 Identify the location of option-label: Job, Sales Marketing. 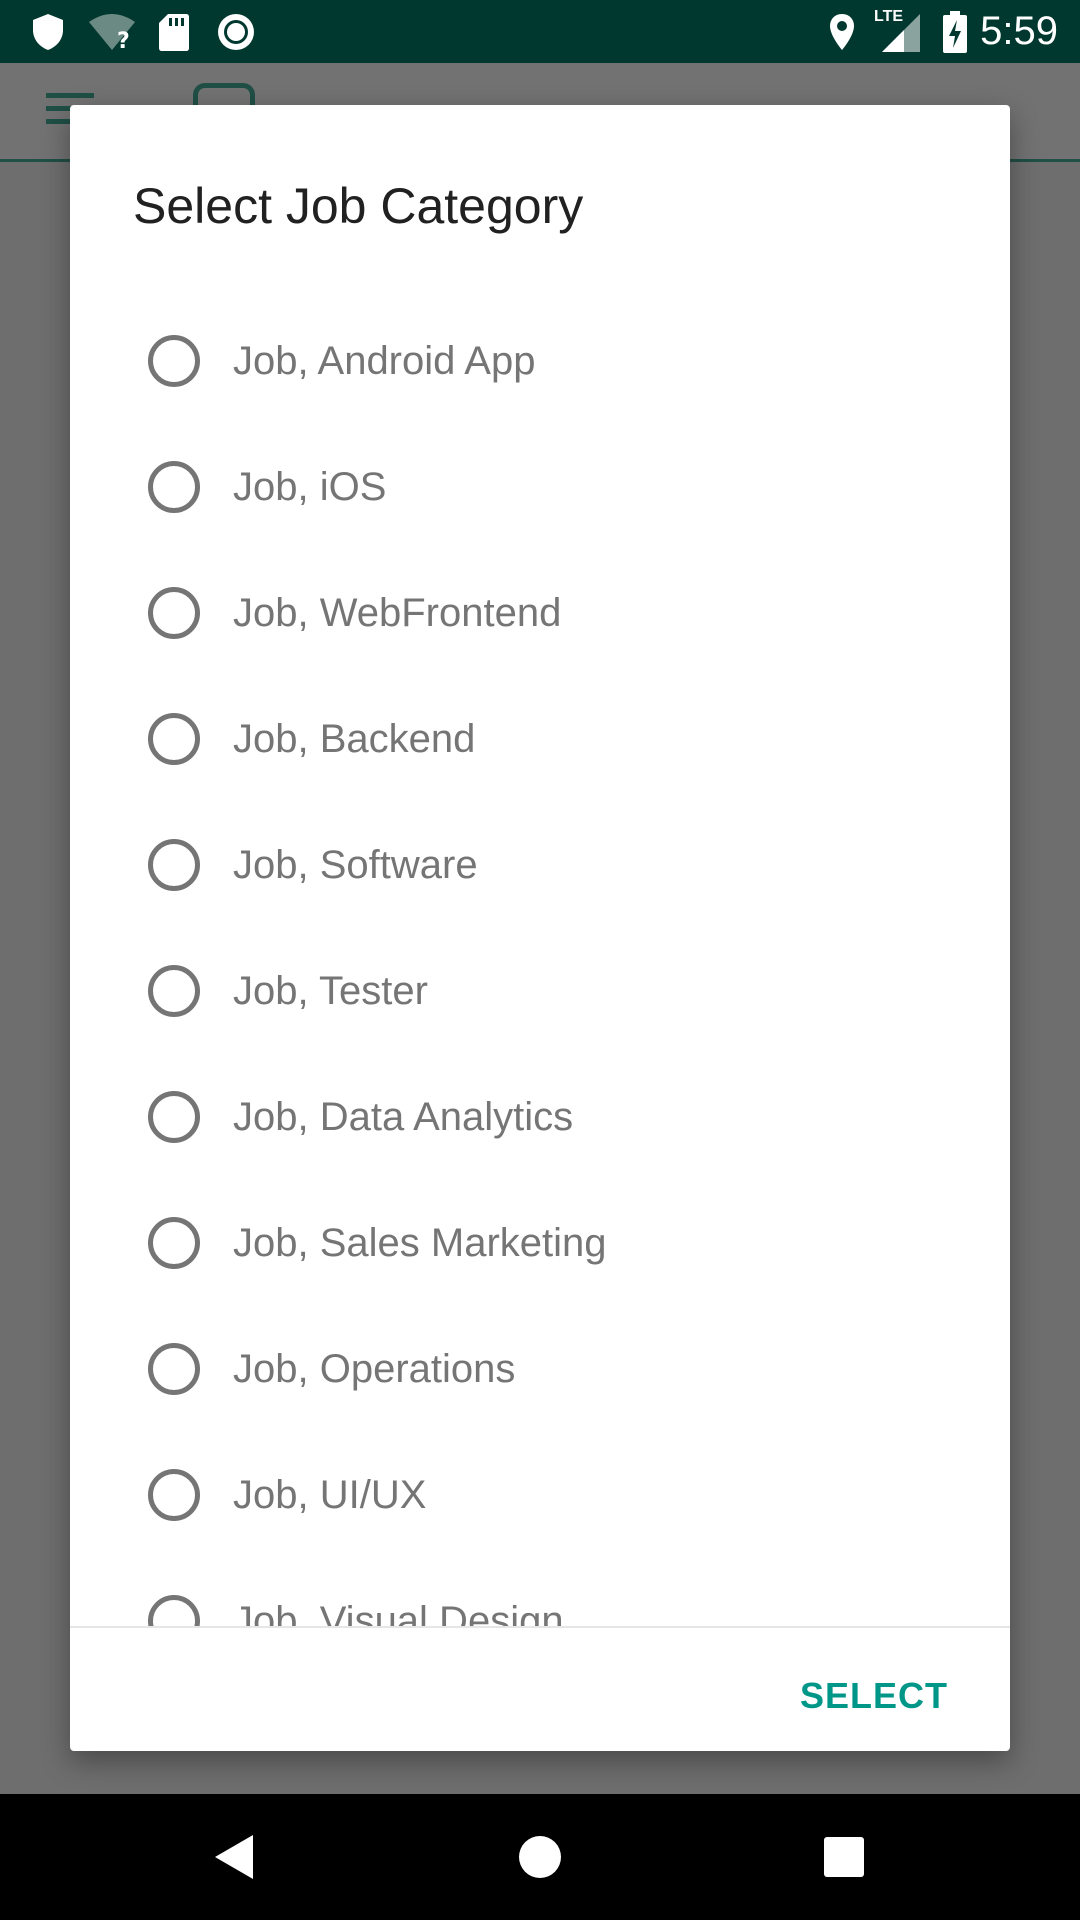
(420, 1243).